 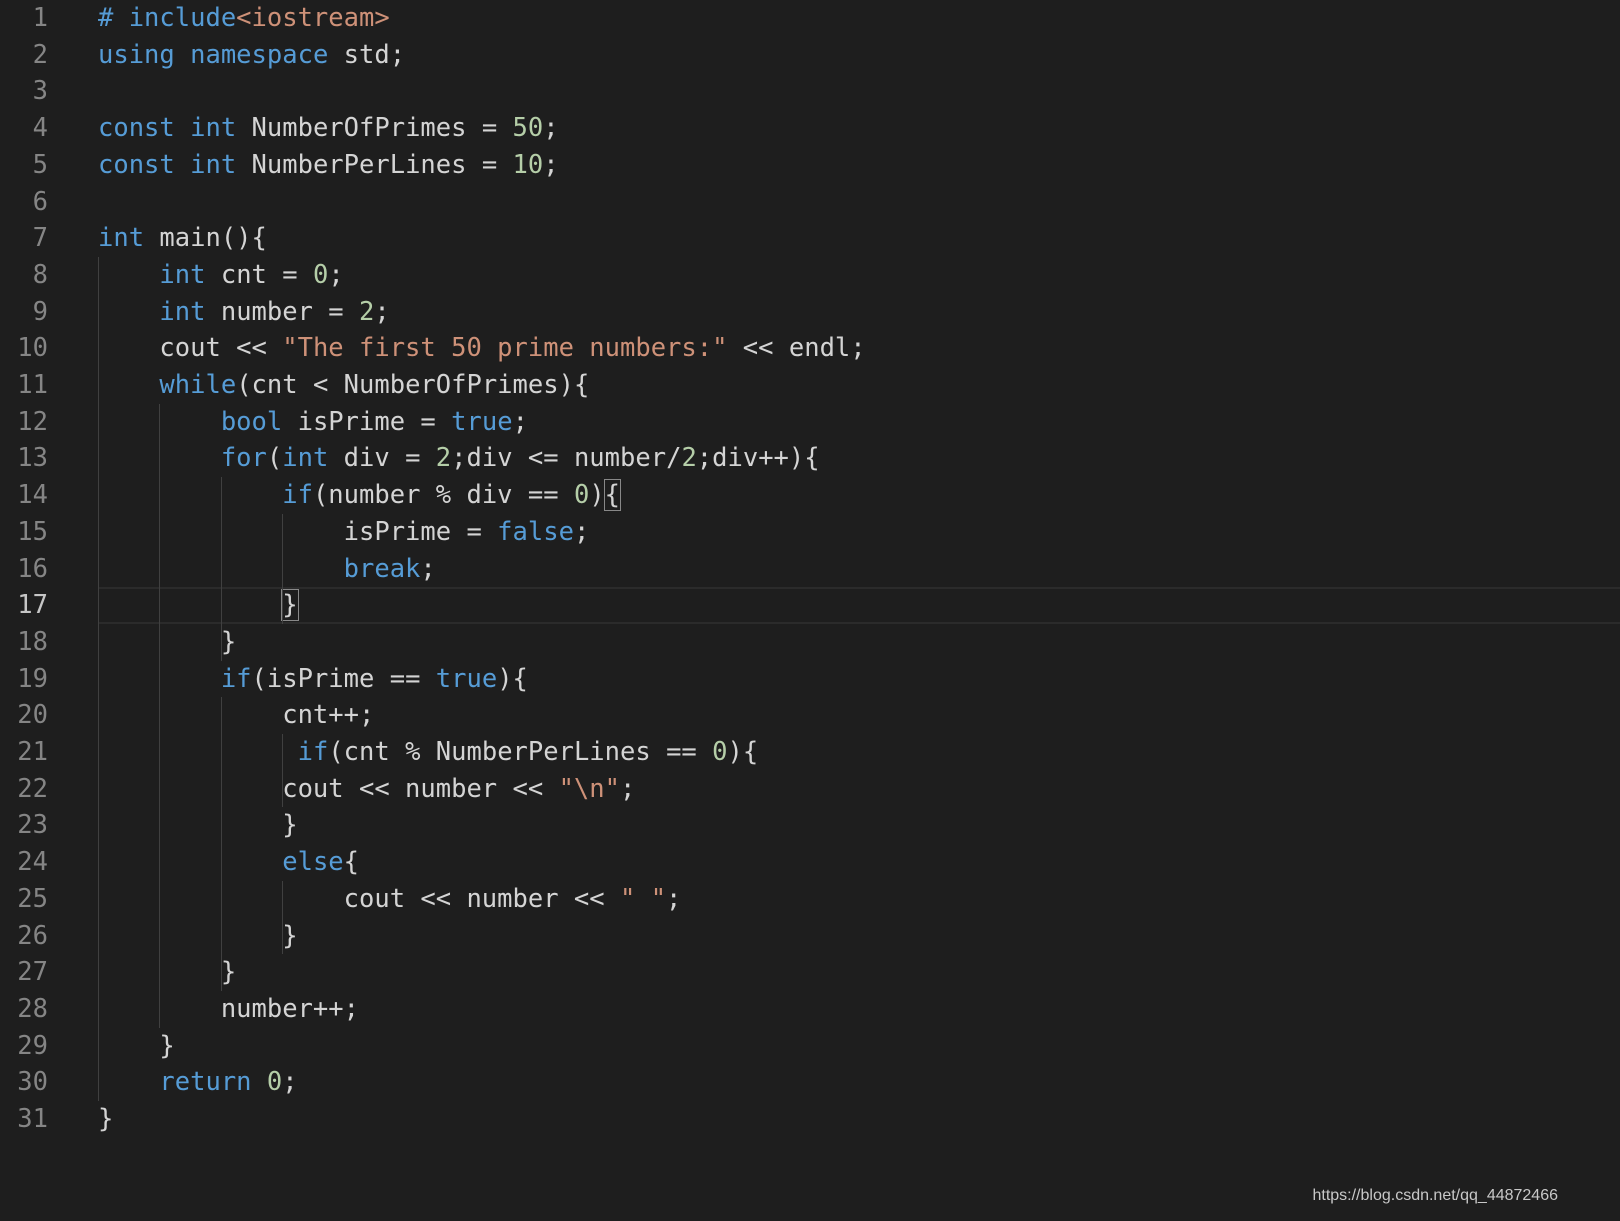 What do you see at coordinates (810, 385) in the screenshot?
I see `code-line-11: 11 while(cnt < NumberOfPrimes){` at bounding box center [810, 385].